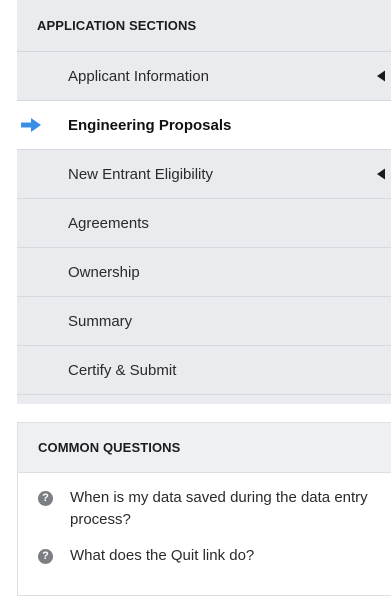  Describe the element at coordinates (204, 321) in the screenshot. I see `nav-item-summary: Summary` at that location.